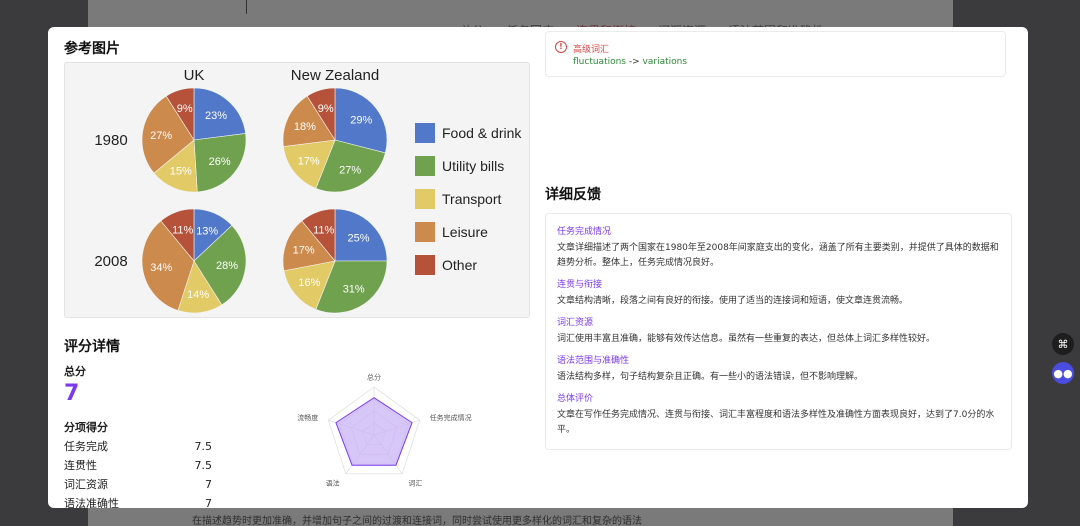 The width and height of the screenshot is (1080, 526). Describe the element at coordinates (575, 399) in the screenshot. I see `feedback-heading: 总体评价` at that location.